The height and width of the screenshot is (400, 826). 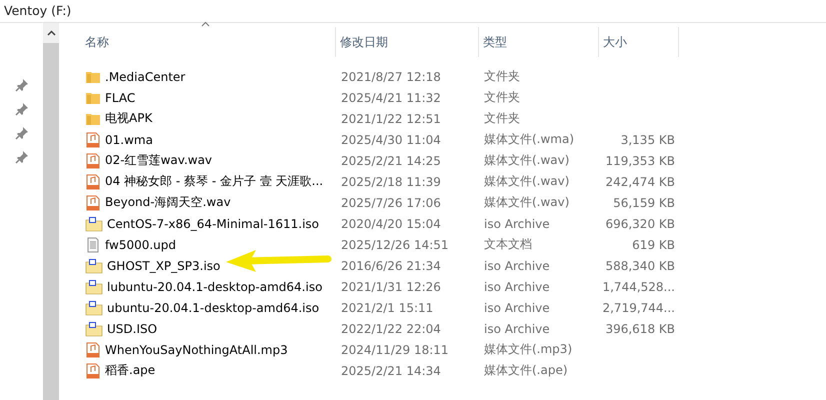 I want to click on modified-date: 2025/7/26 17:06, so click(x=391, y=203).